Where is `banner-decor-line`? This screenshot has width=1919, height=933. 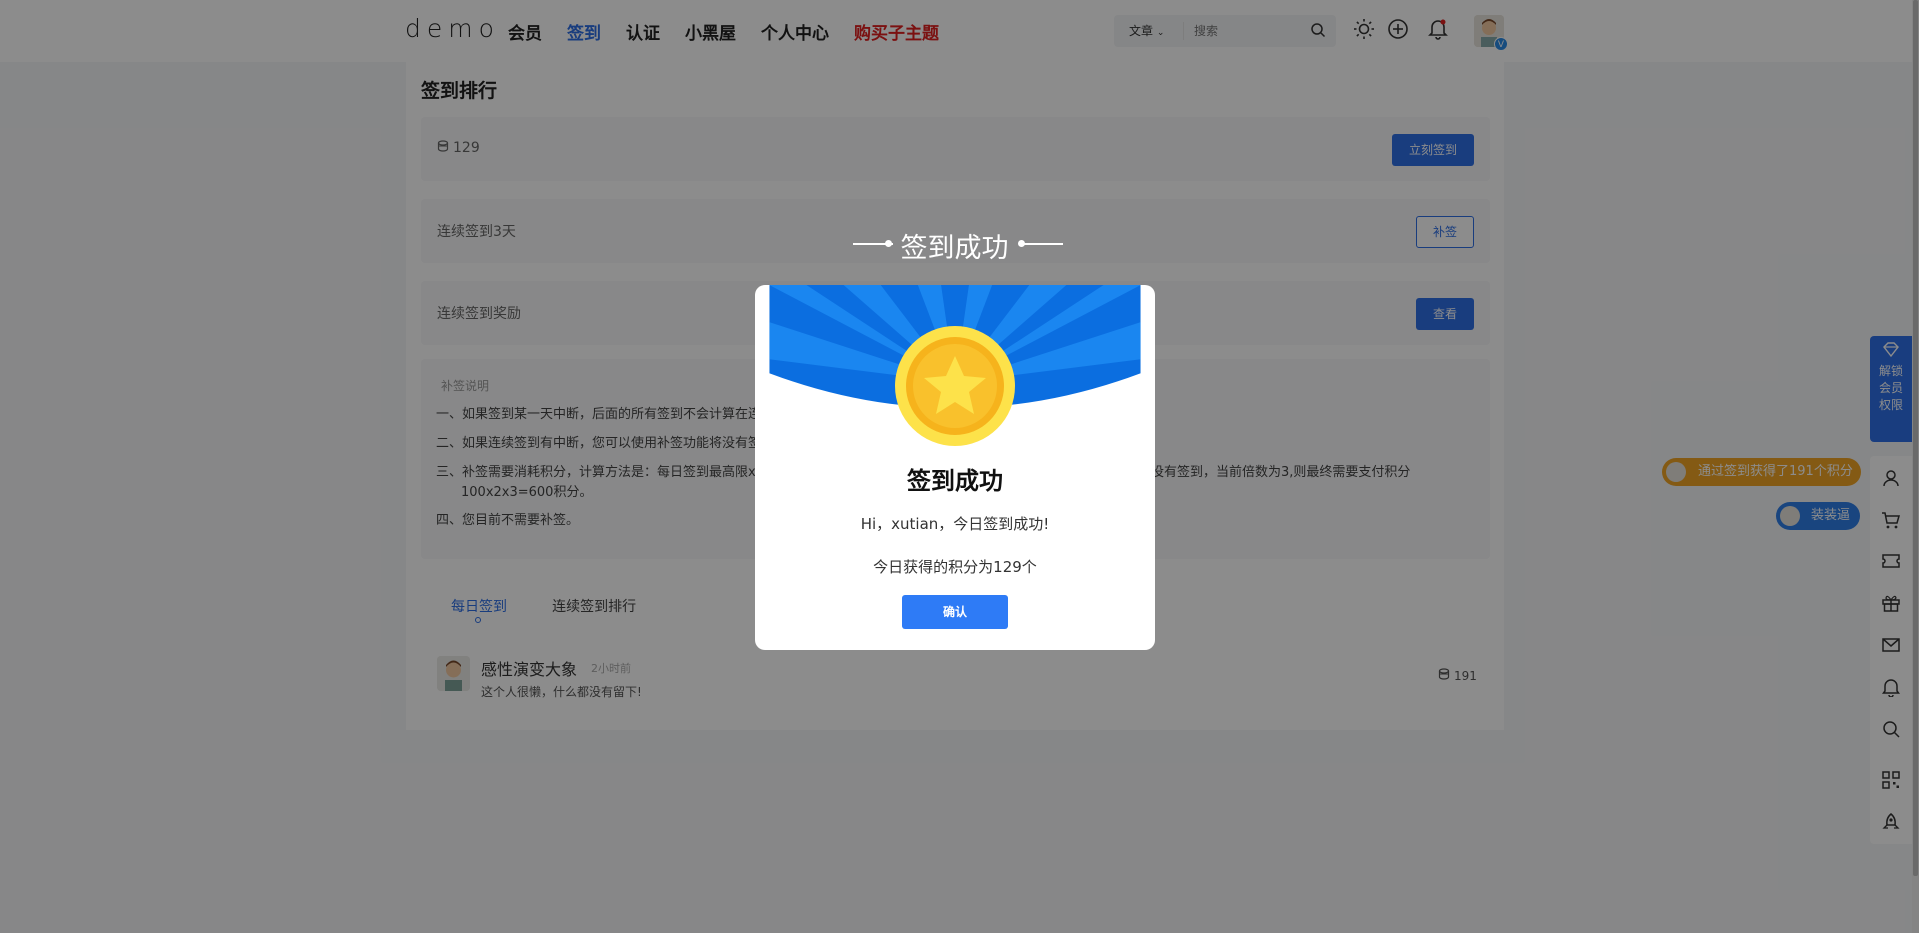
banner-decor-line is located at coordinates (1043, 244).